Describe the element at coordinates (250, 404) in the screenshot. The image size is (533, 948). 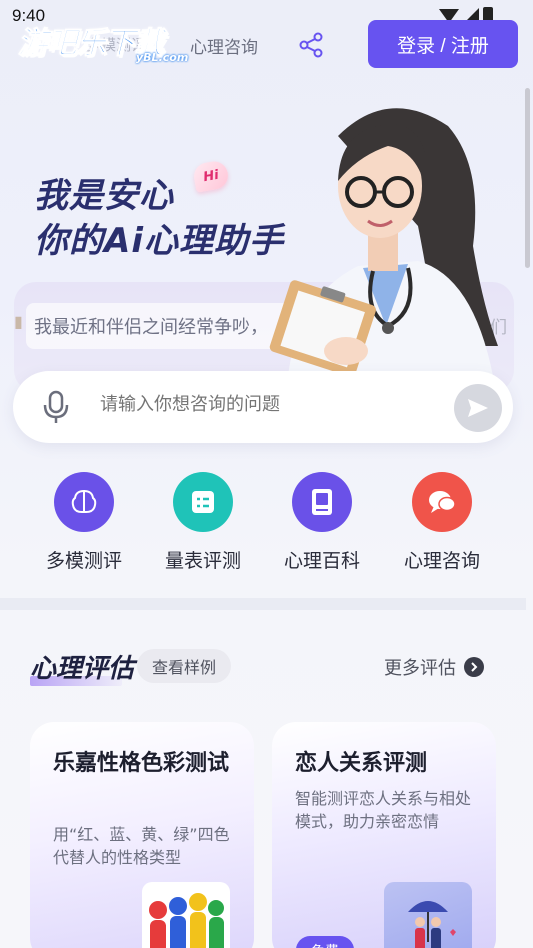
I see `question-input` at that location.